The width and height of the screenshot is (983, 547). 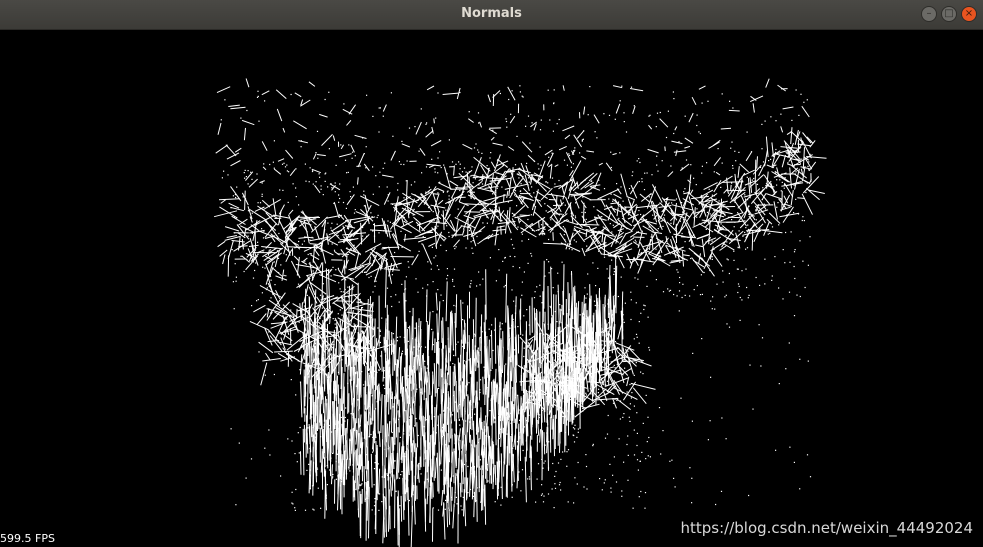 What do you see at coordinates (826, 528) in the screenshot?
I see `watermark-text: https://blog.csdn.net/weixin_44492024` at bounding box center [826, 528].